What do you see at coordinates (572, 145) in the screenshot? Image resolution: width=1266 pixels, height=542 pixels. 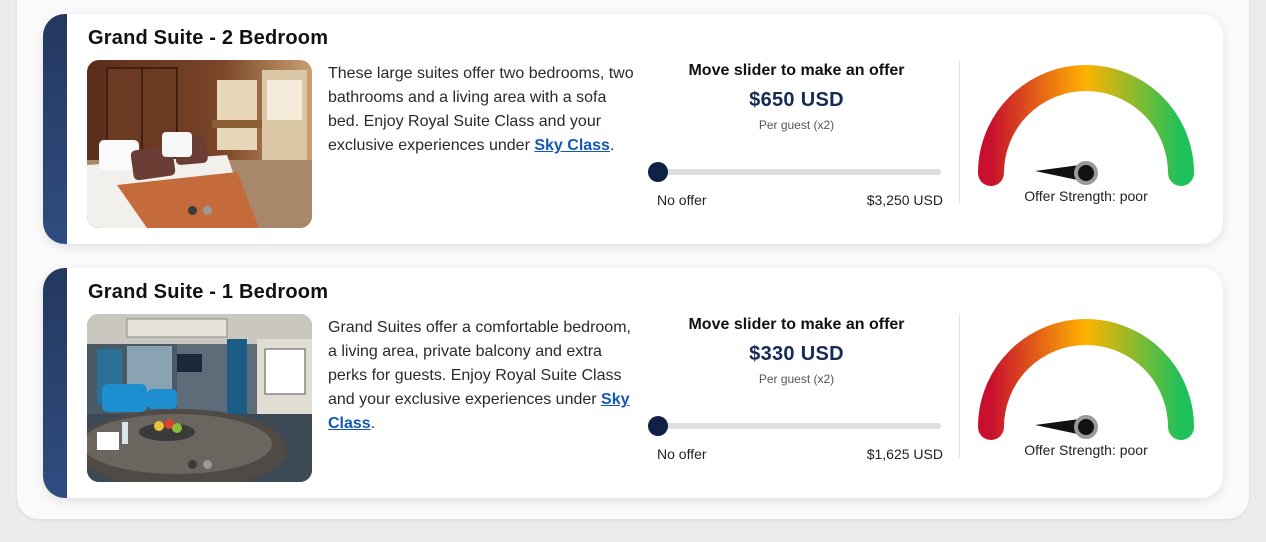 I see `sky-class-link: Sky Class` at bounding box center [572, 145].